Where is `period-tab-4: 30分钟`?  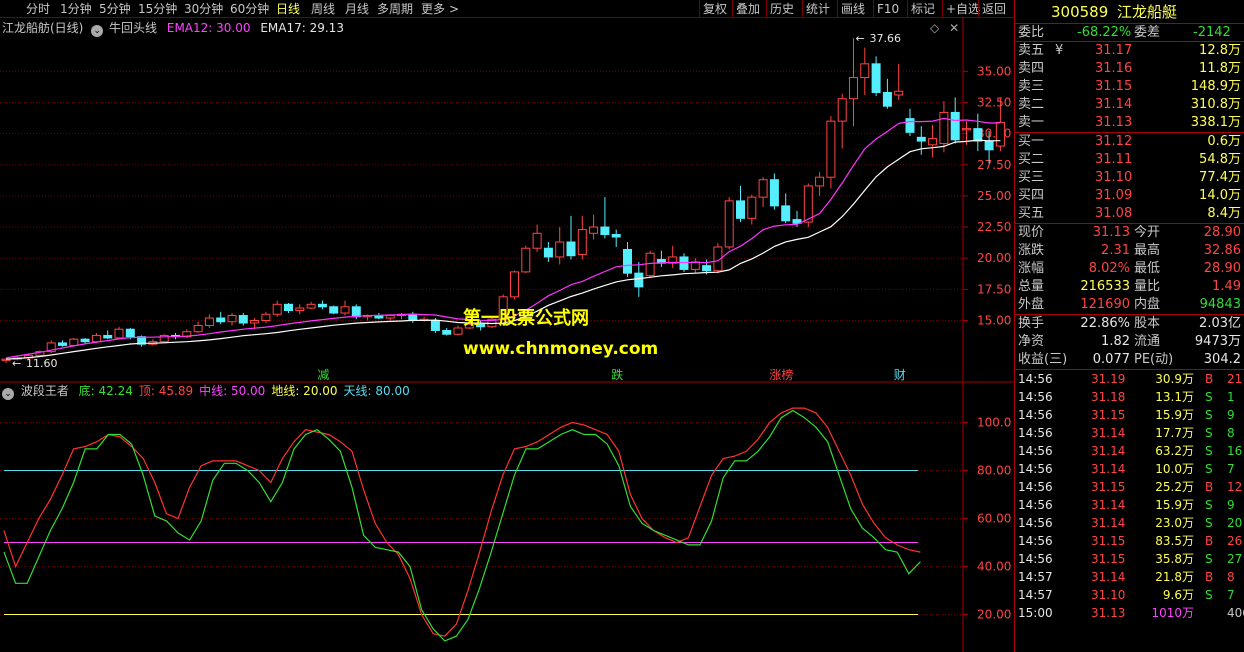
period-tab-4: 30分钟 is located at coordinates (203, 9).